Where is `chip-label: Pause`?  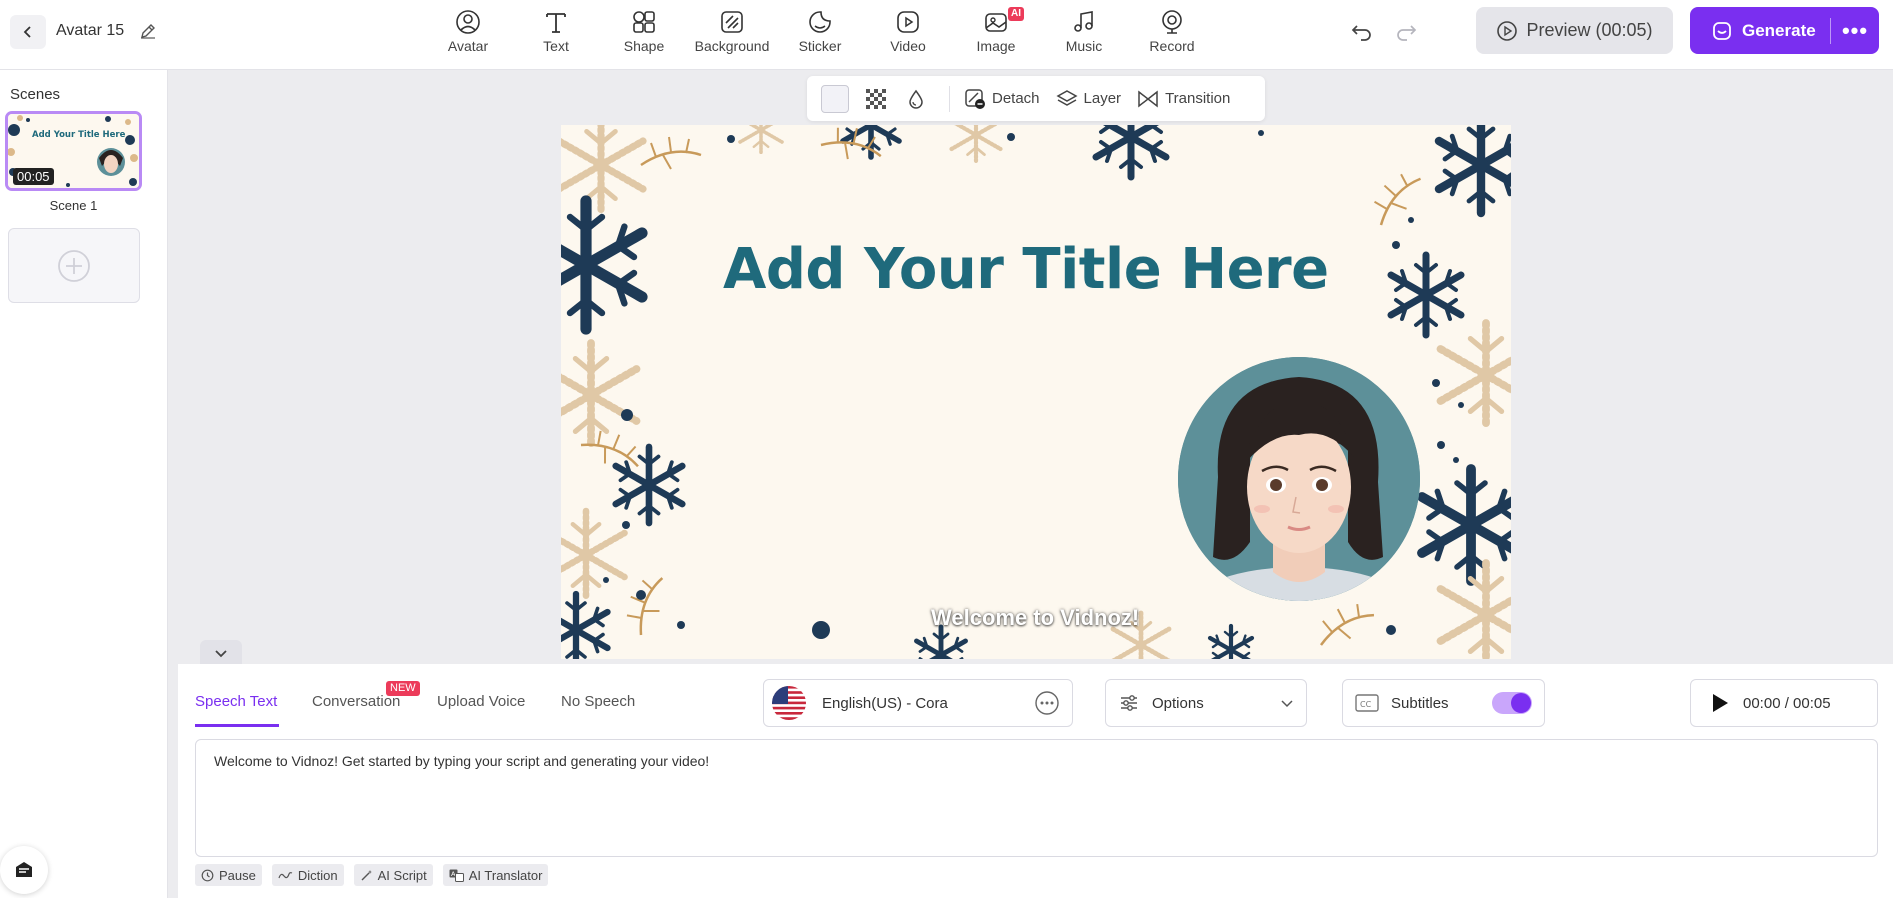 chip-label: Pause is located at coordinates (237, 875).